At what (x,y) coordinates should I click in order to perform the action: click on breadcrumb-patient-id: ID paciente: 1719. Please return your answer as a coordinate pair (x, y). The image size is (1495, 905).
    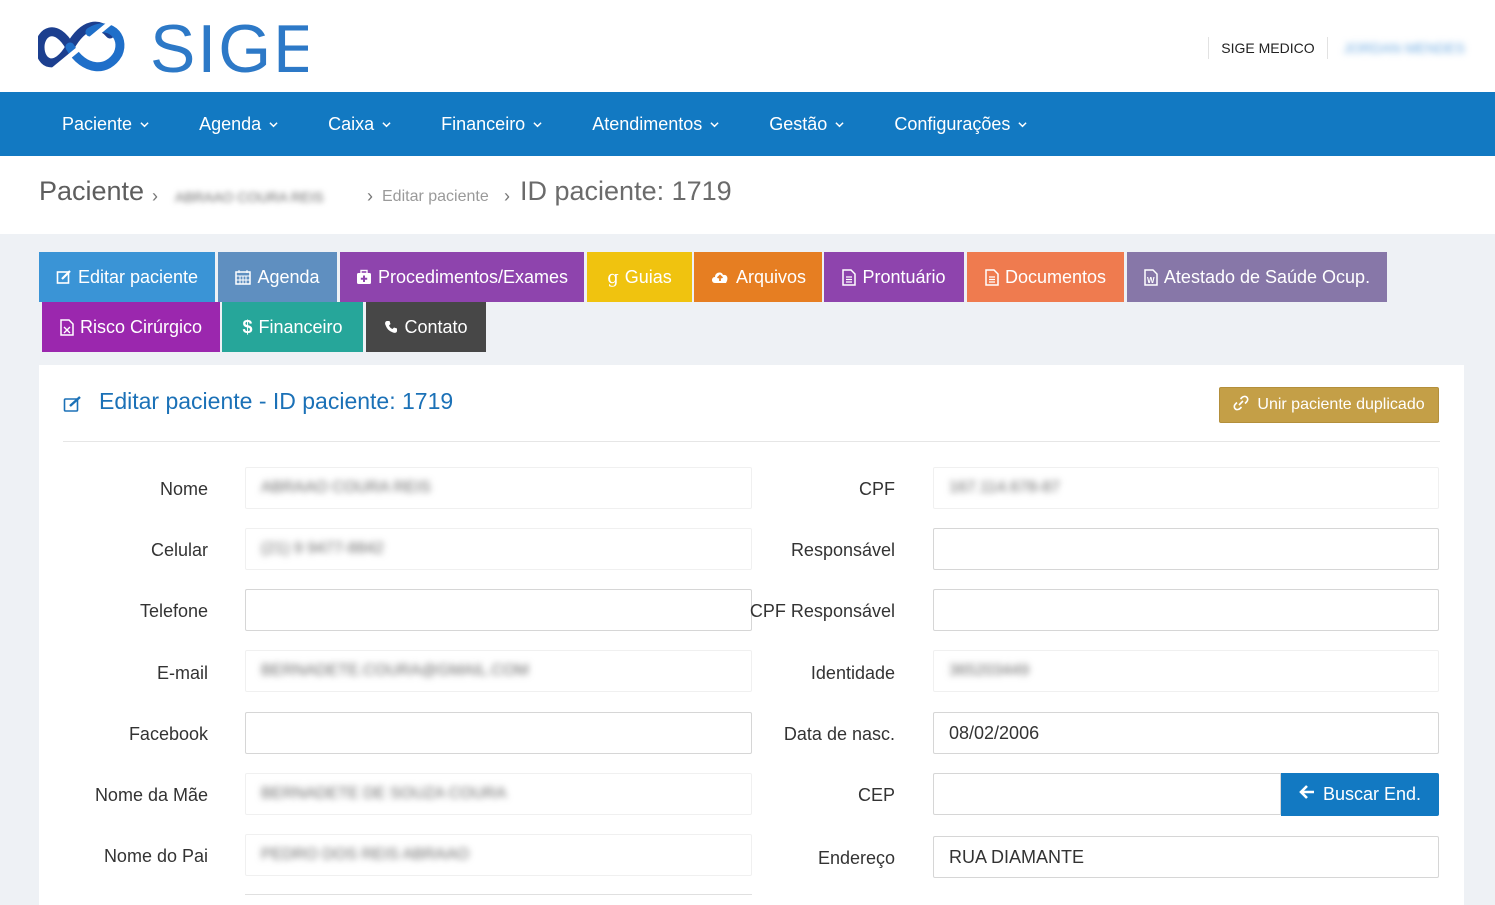
    Looking at the image, I should click on (626, 191).